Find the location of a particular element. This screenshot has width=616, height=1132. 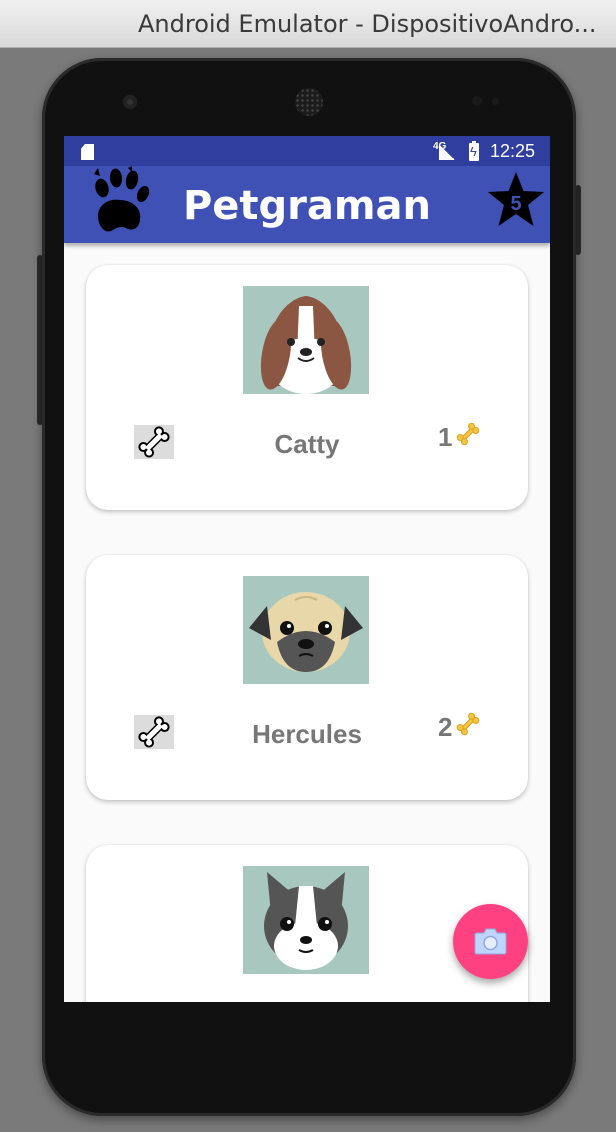

battery-bolt-glyph: ϟ is located at coordinates (473, 151).